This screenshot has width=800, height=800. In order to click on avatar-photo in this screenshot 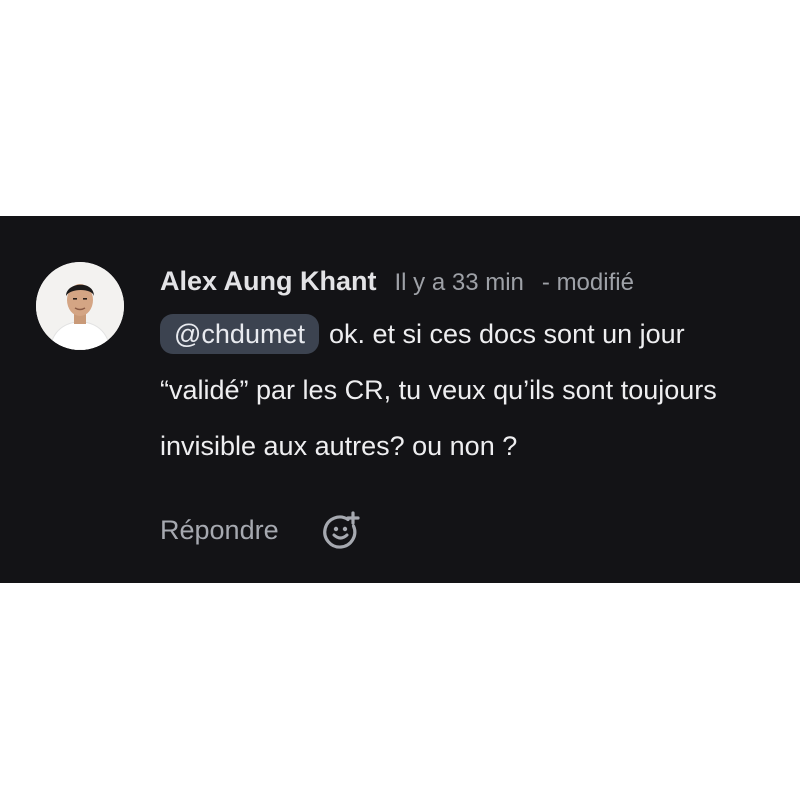, I will do `click(80, 306)`.